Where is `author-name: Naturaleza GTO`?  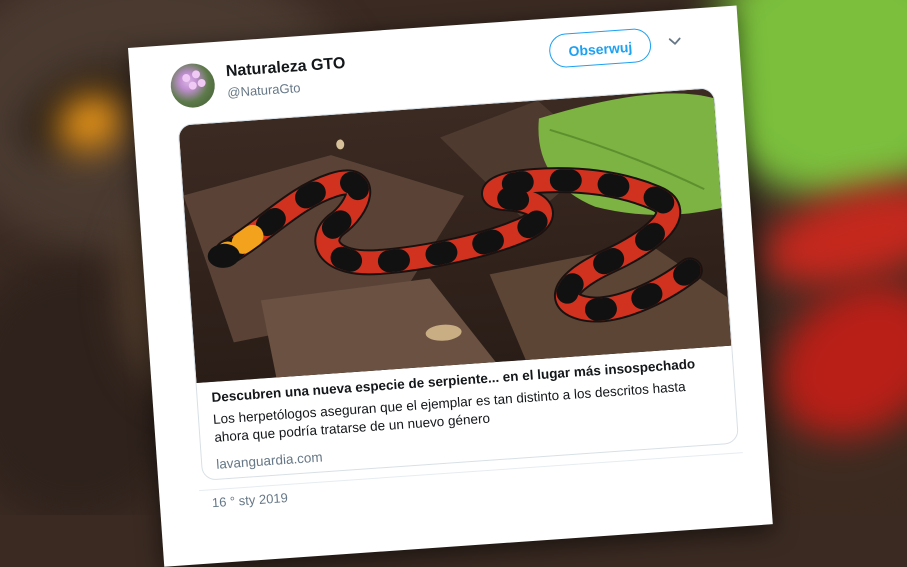 author-name: Naturaleza GTO is located at coordinates (285, 68).